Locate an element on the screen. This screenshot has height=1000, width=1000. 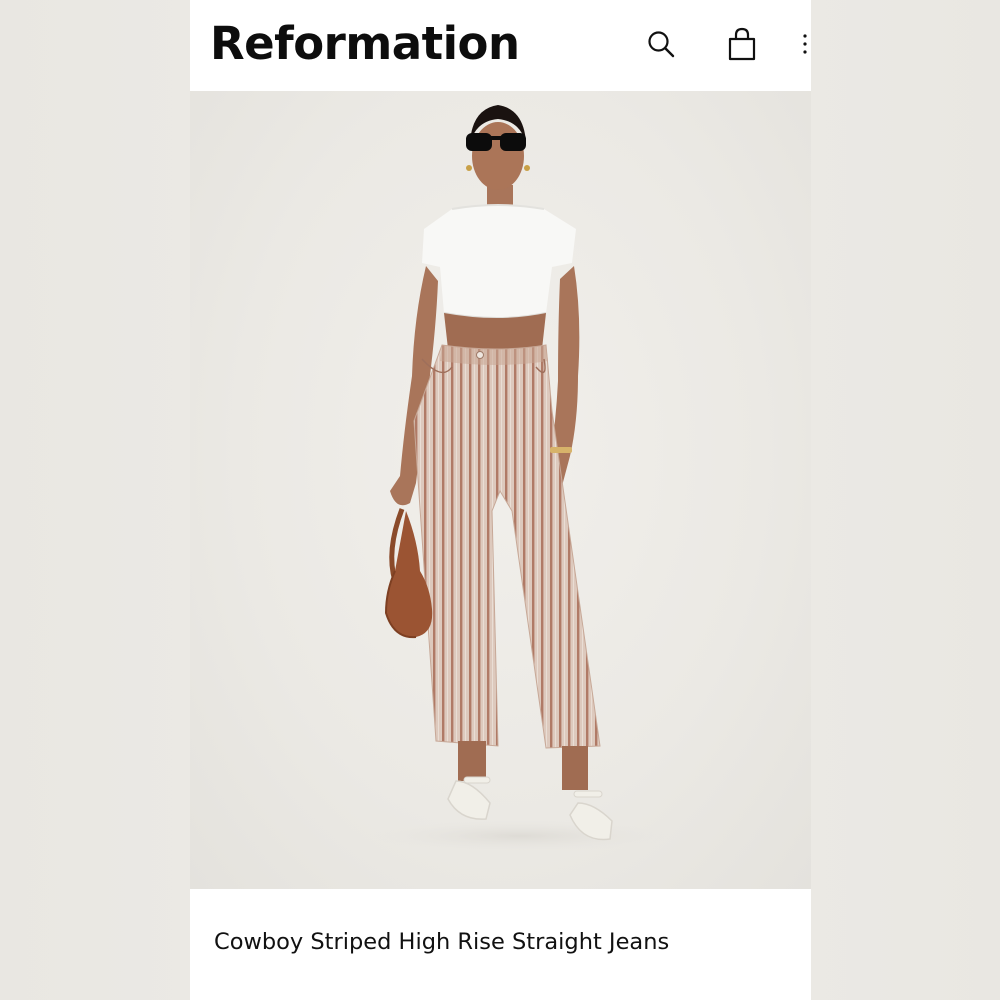
more-options-button is located at coordinates (804, 44).